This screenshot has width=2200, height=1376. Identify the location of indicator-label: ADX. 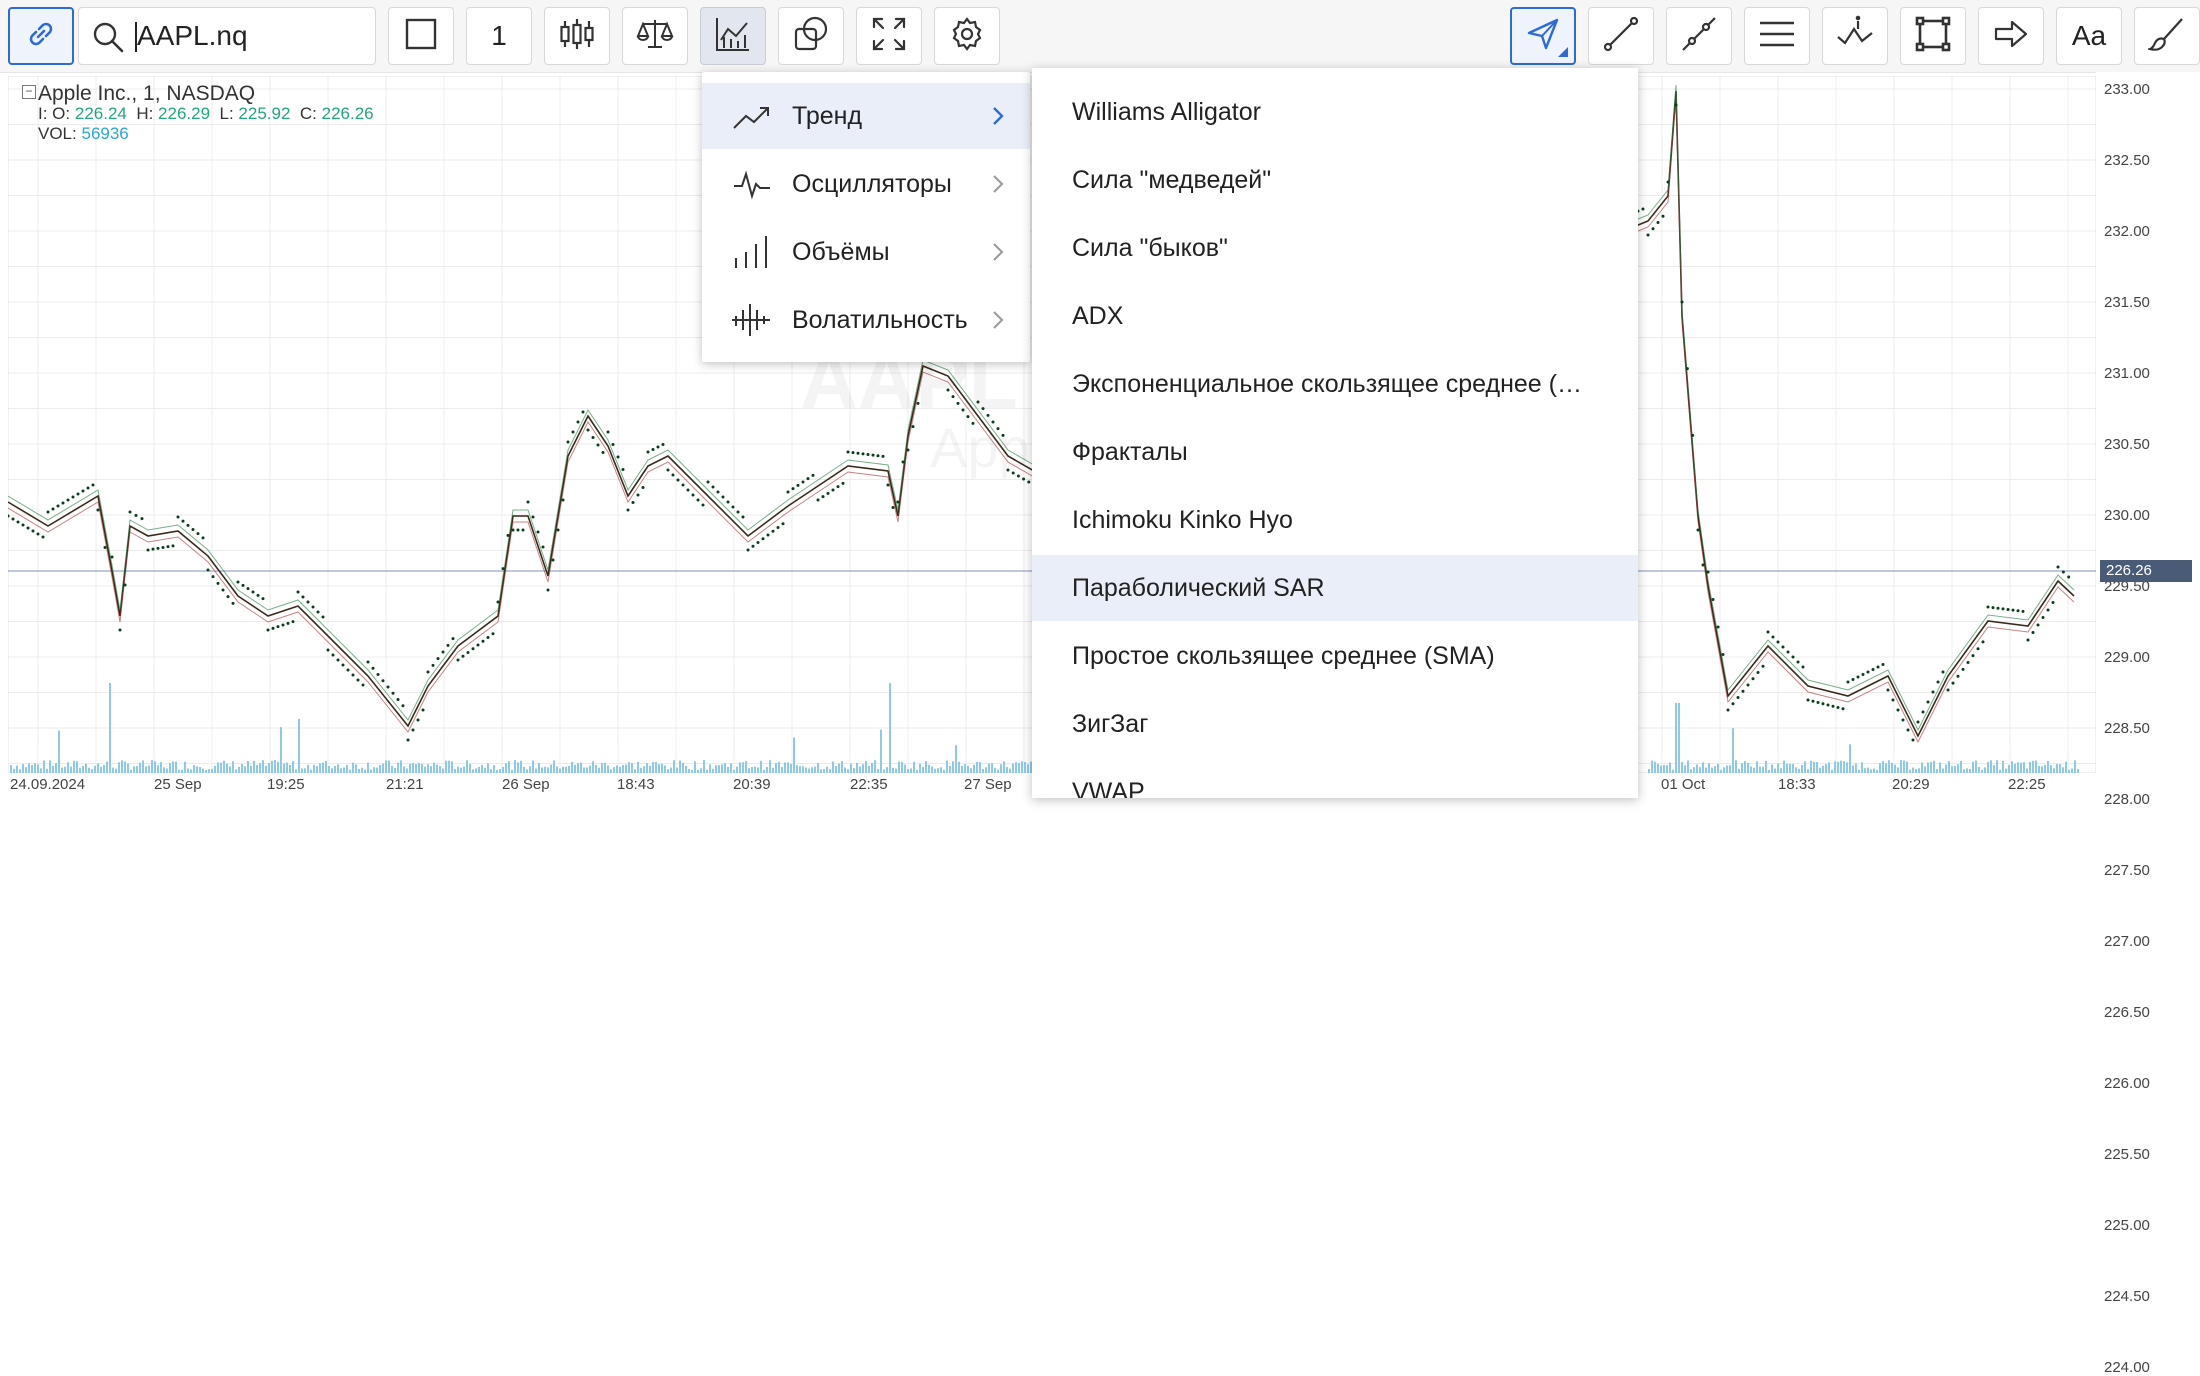
(1098, 316).